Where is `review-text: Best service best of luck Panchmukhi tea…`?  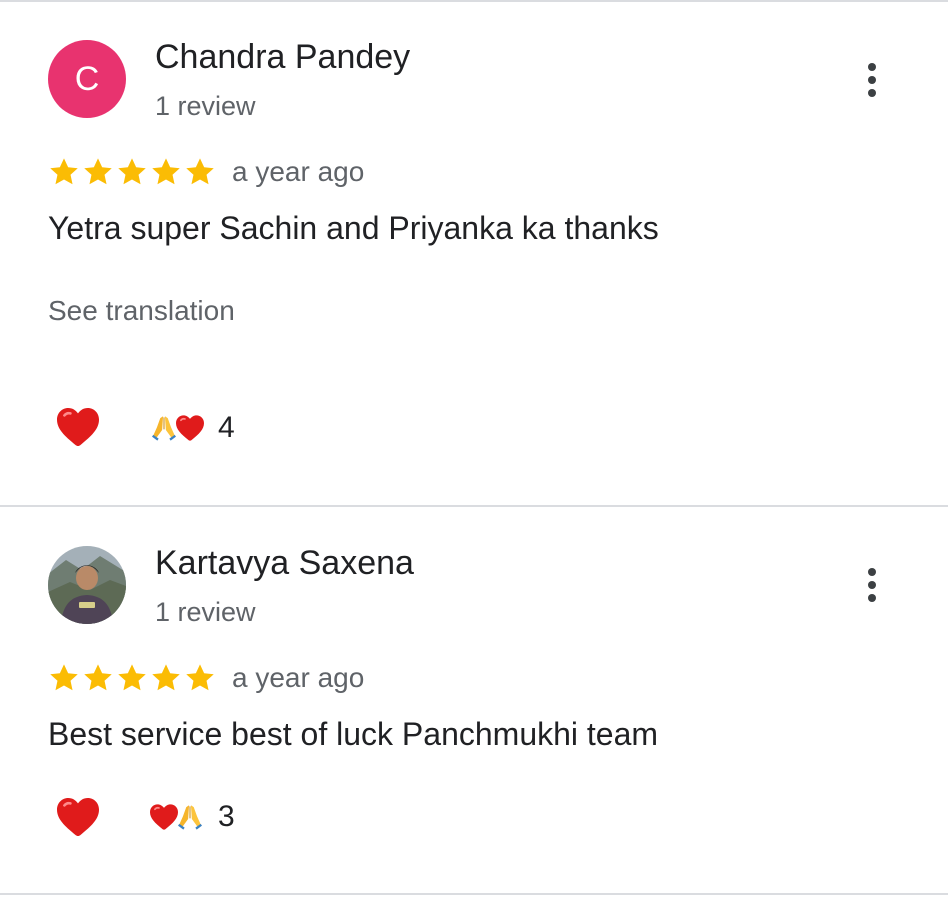 review-text: Best service best of luck Panchmukhi tea… is located at coordinates (353, 734).